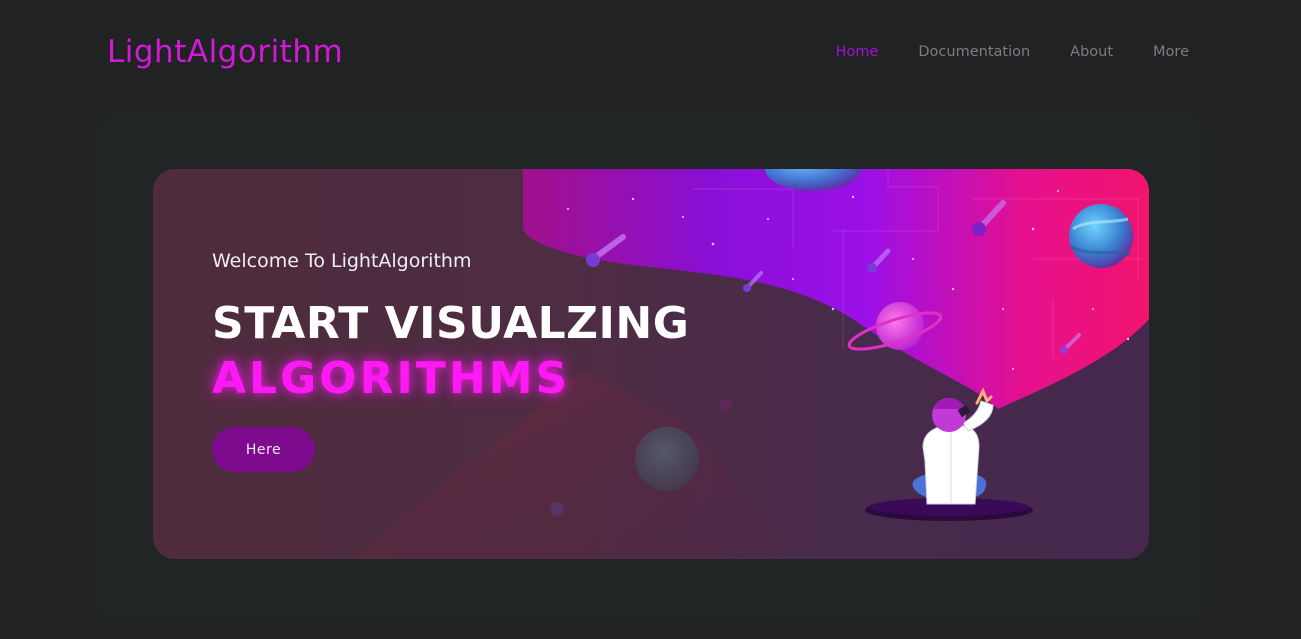 The height and width of the screenshot is (639, 1301). What do you see at coordinates (857, 52) in the screenshot?
I see `nav-link-home: Home` at bounding box center [857, 52].